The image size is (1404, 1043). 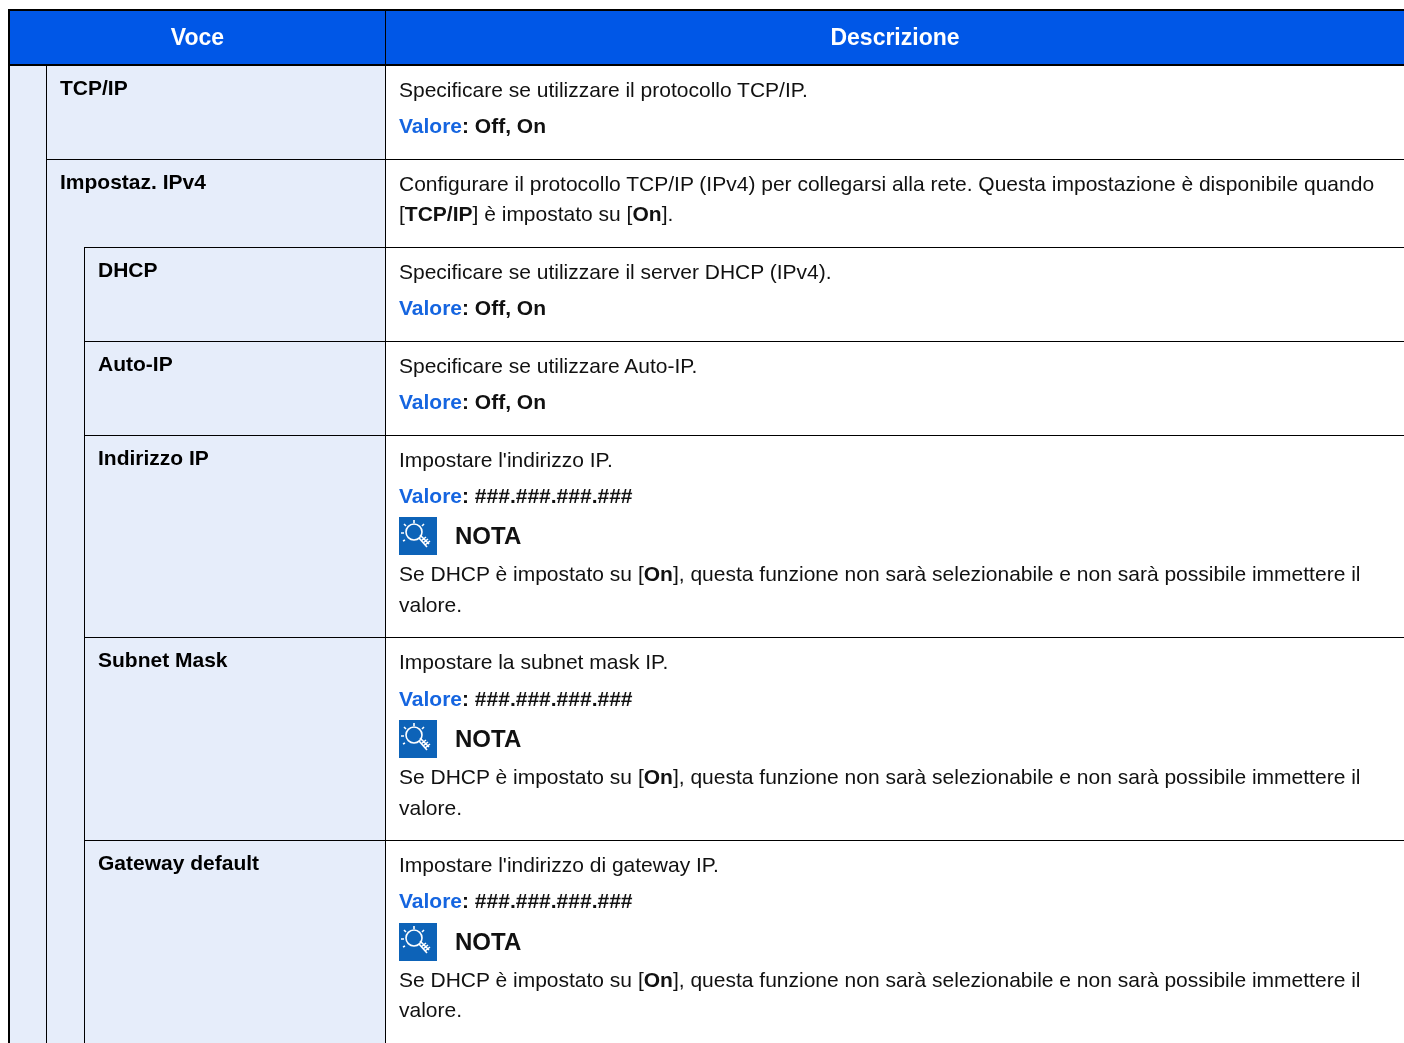 What do you see at coordinates (506, 459) in the screenshot?
I see `description-text: Impostare l'indirizzo IP.` at bounding box center [506, 459].